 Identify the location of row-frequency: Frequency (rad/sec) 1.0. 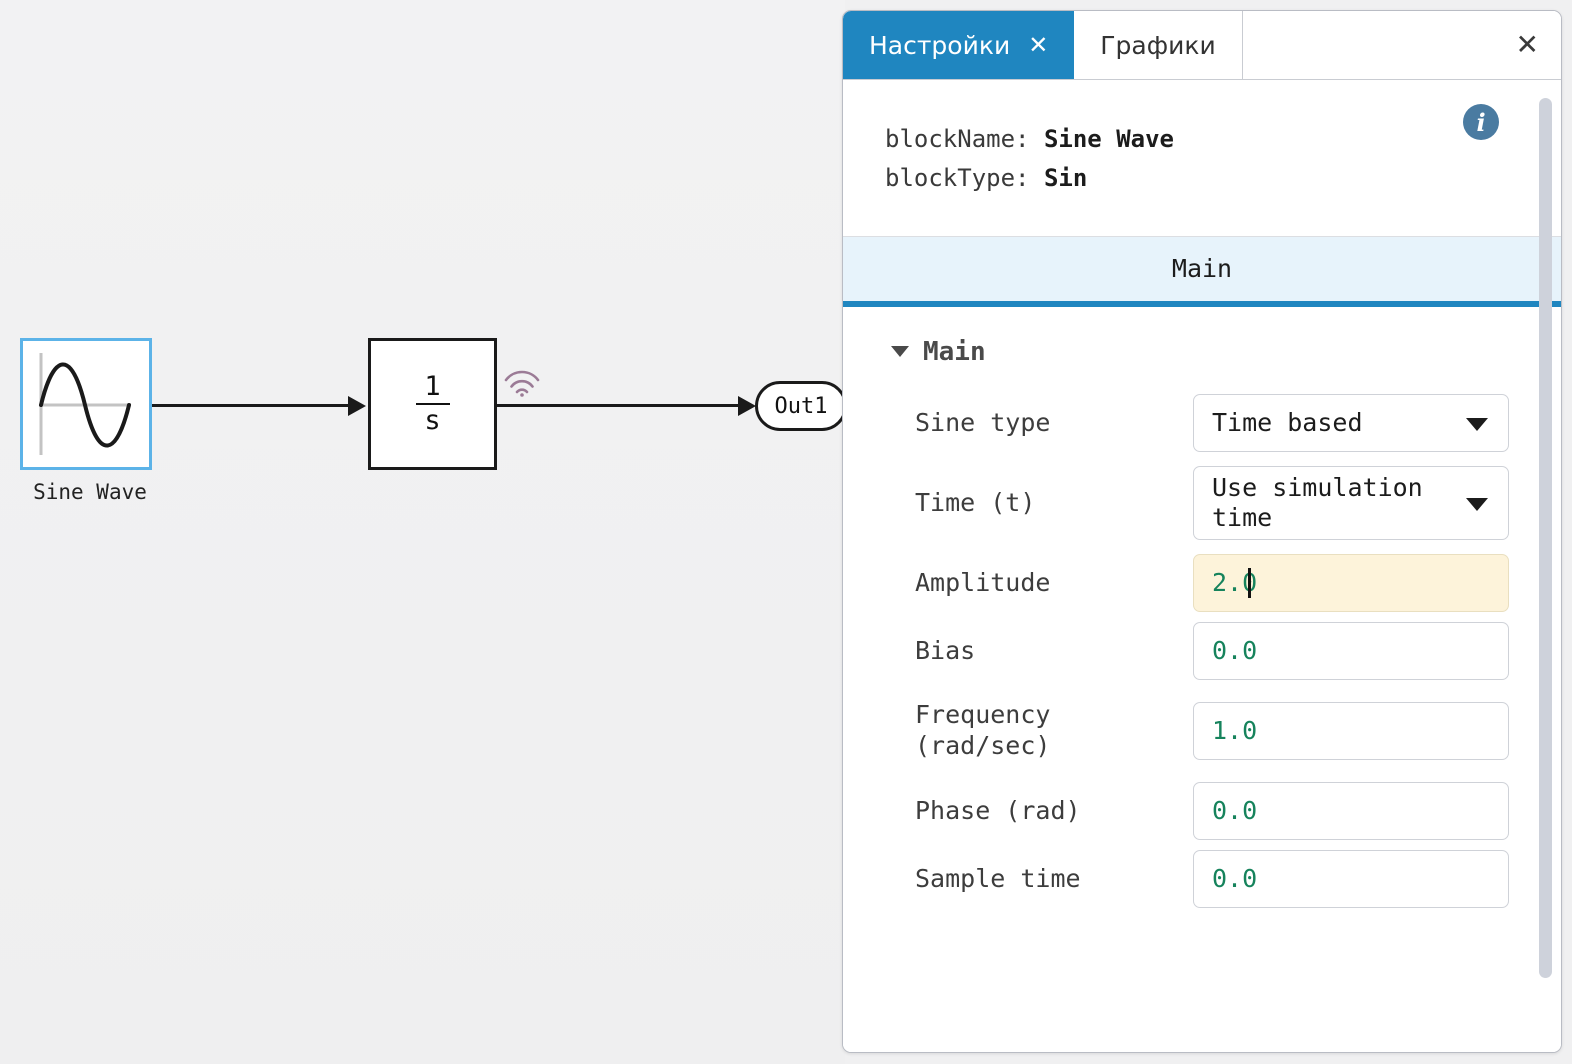
(1202, 731).